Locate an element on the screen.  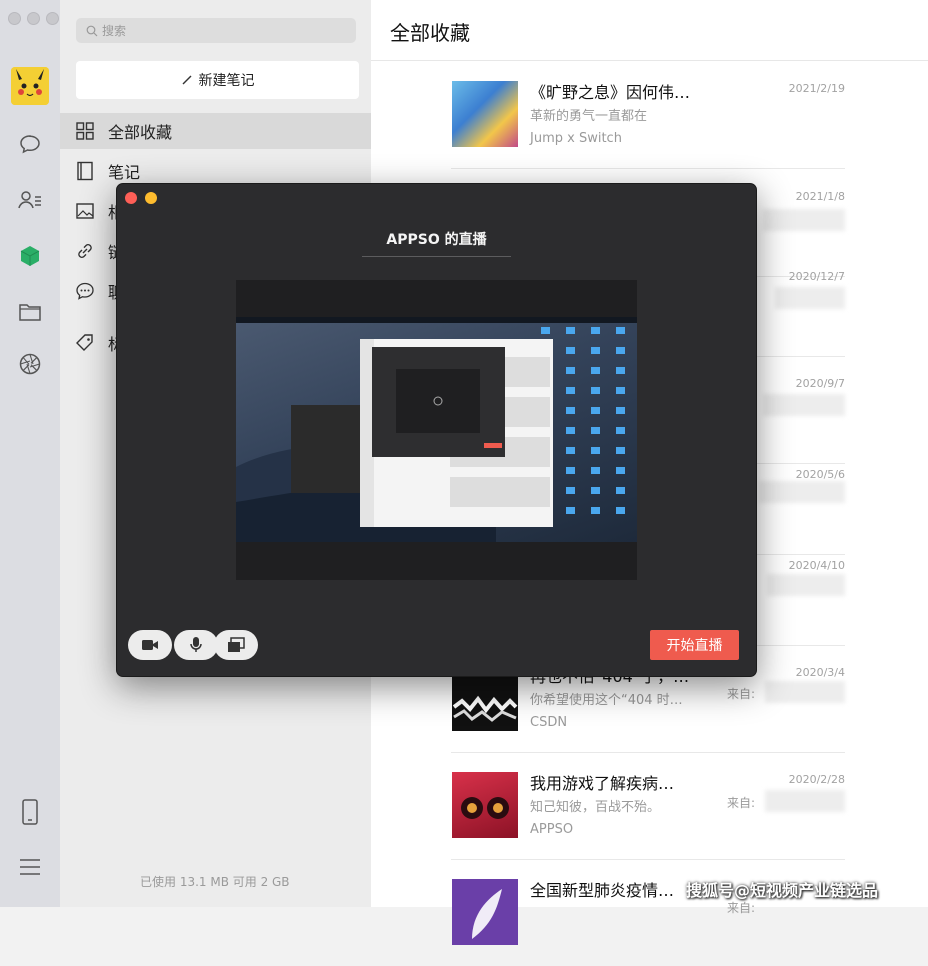
zoom-window-button is located at coordinates (52, 18).